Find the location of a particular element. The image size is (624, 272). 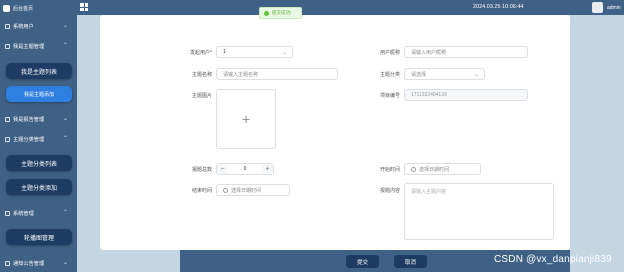

watermark: CSDN @vx_danpianji839 is located at coordinates (553, 259).